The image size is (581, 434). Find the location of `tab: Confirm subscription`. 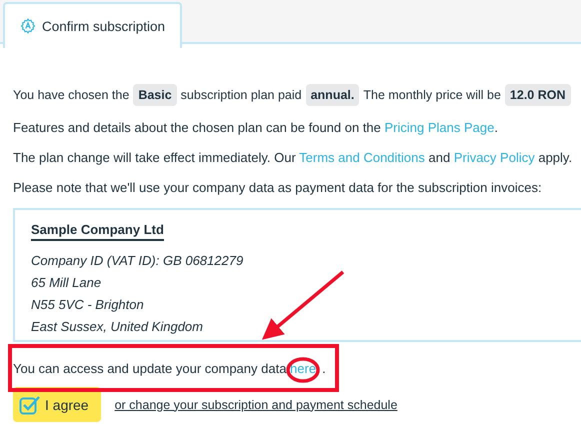

tab: Confirm subscription is located at coordinates (92, 25).